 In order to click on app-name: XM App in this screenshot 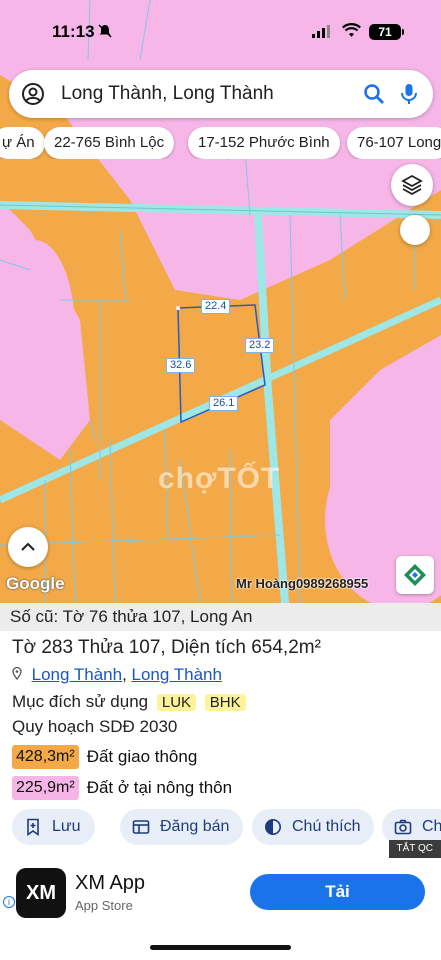, I will do `click(110, 883)`.